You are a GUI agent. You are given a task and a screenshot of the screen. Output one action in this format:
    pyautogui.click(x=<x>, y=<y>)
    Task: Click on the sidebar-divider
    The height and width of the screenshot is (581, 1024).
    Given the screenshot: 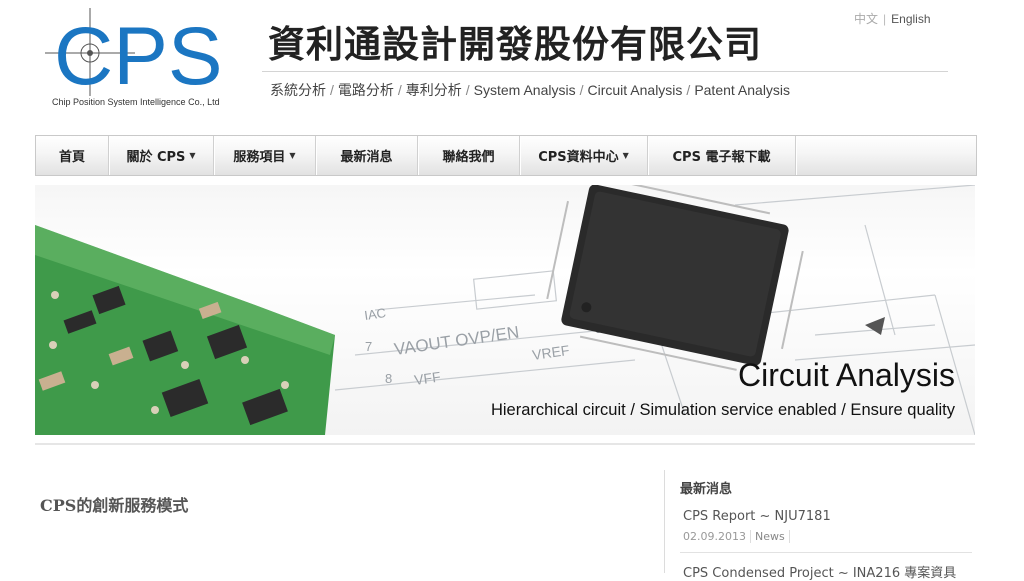 What is the action you would take?
    pyautogui.click(x=664, y=521)
    